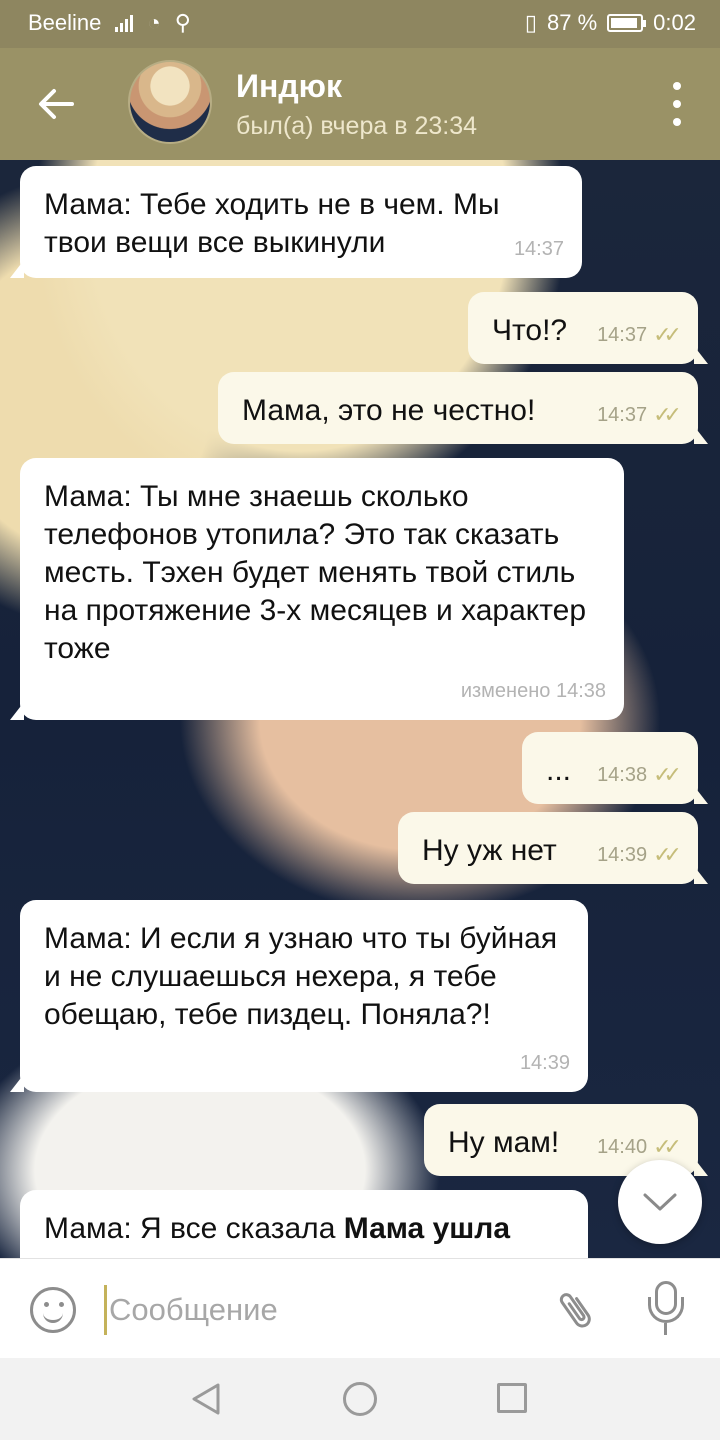 The image size is (720, 1440). Describe the element at coordinates (666, 1311) in the screenshot. I see `microphone-button` at that location.